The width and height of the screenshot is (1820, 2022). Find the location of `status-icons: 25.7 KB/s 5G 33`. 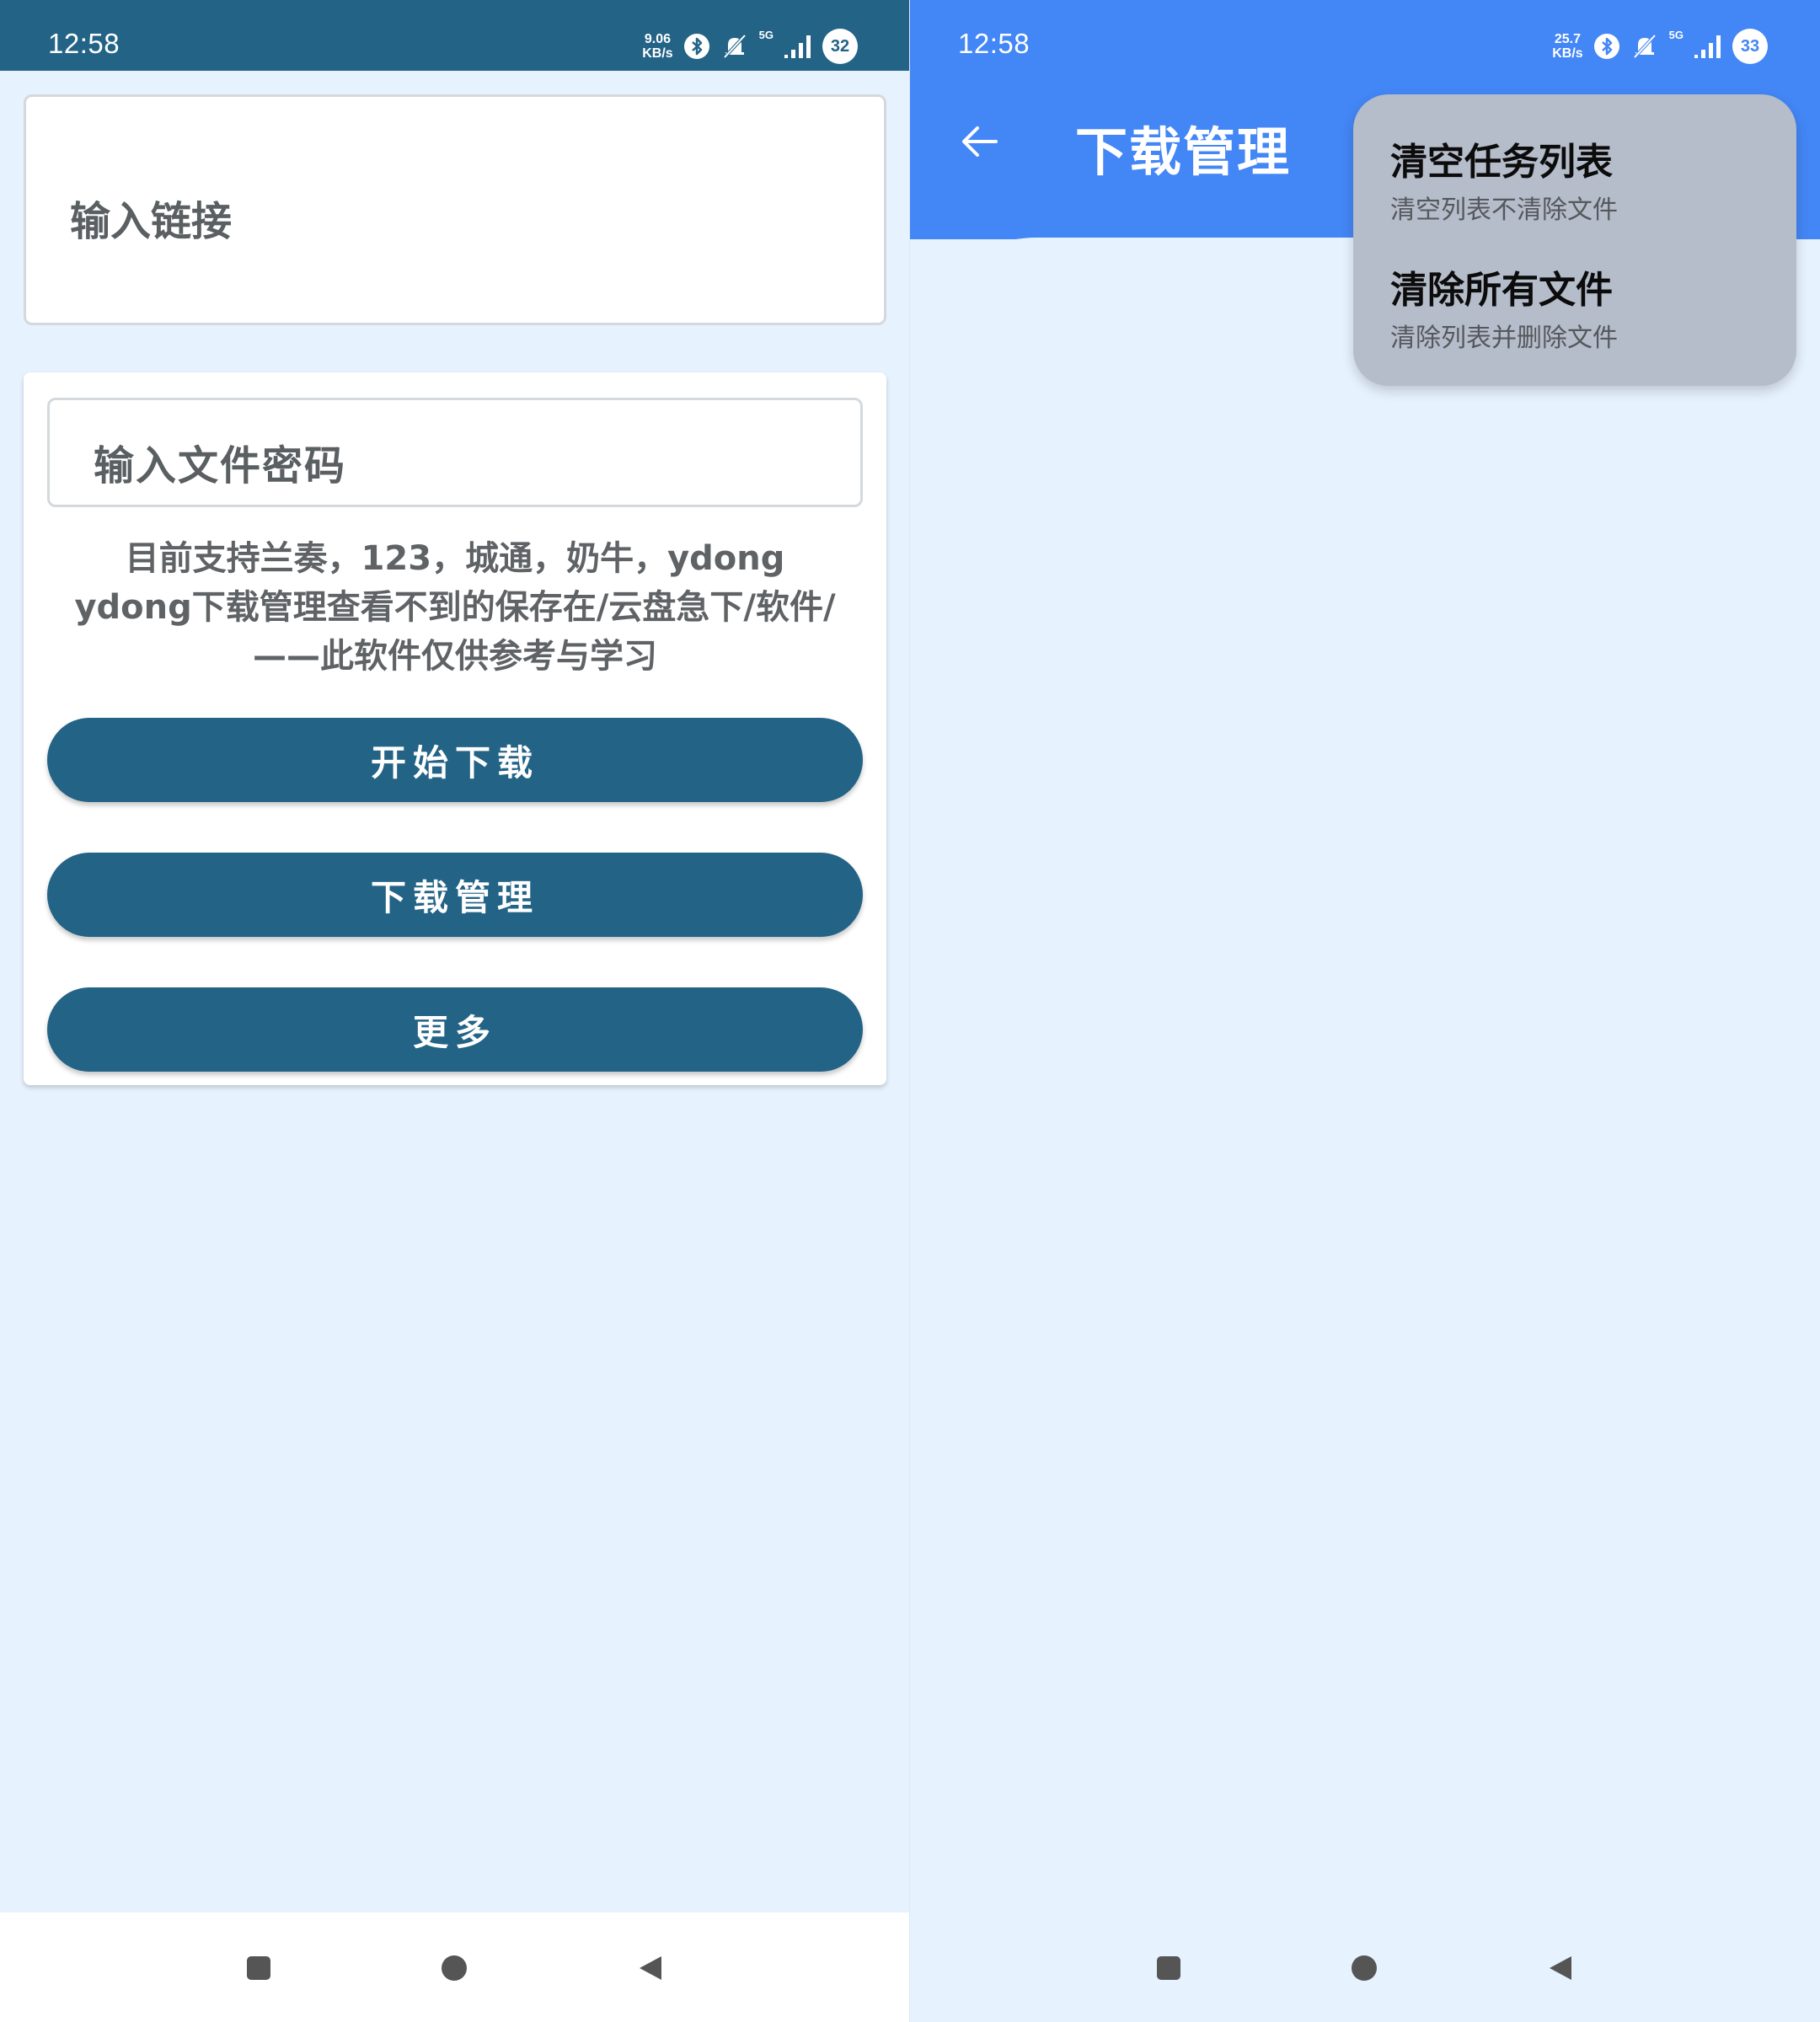

status-icons: 25.7 KB/s 5G 33 is located at coordinates (1660, 46).